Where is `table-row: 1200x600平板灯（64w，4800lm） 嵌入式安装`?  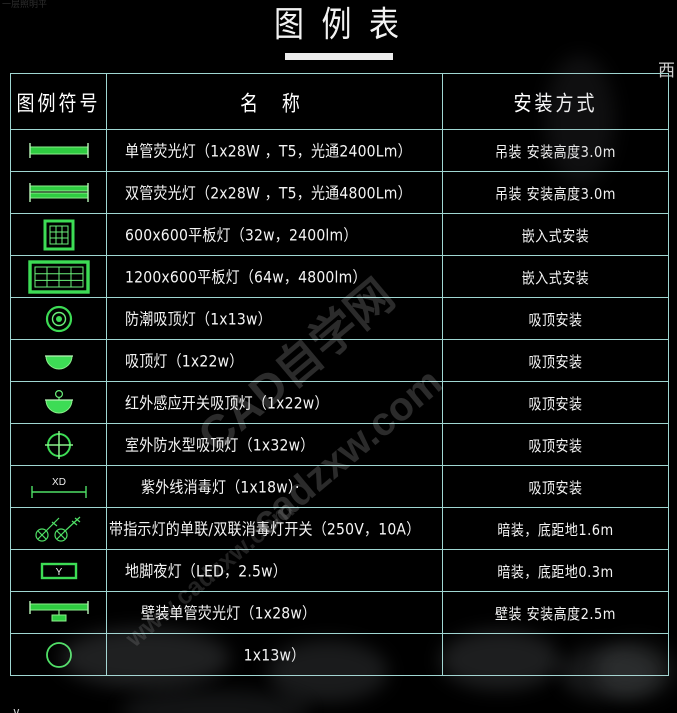 table-row: 1200x600平板灯（64w，4800lm） 嵌入式安装 is located at coordinates (339, 276).